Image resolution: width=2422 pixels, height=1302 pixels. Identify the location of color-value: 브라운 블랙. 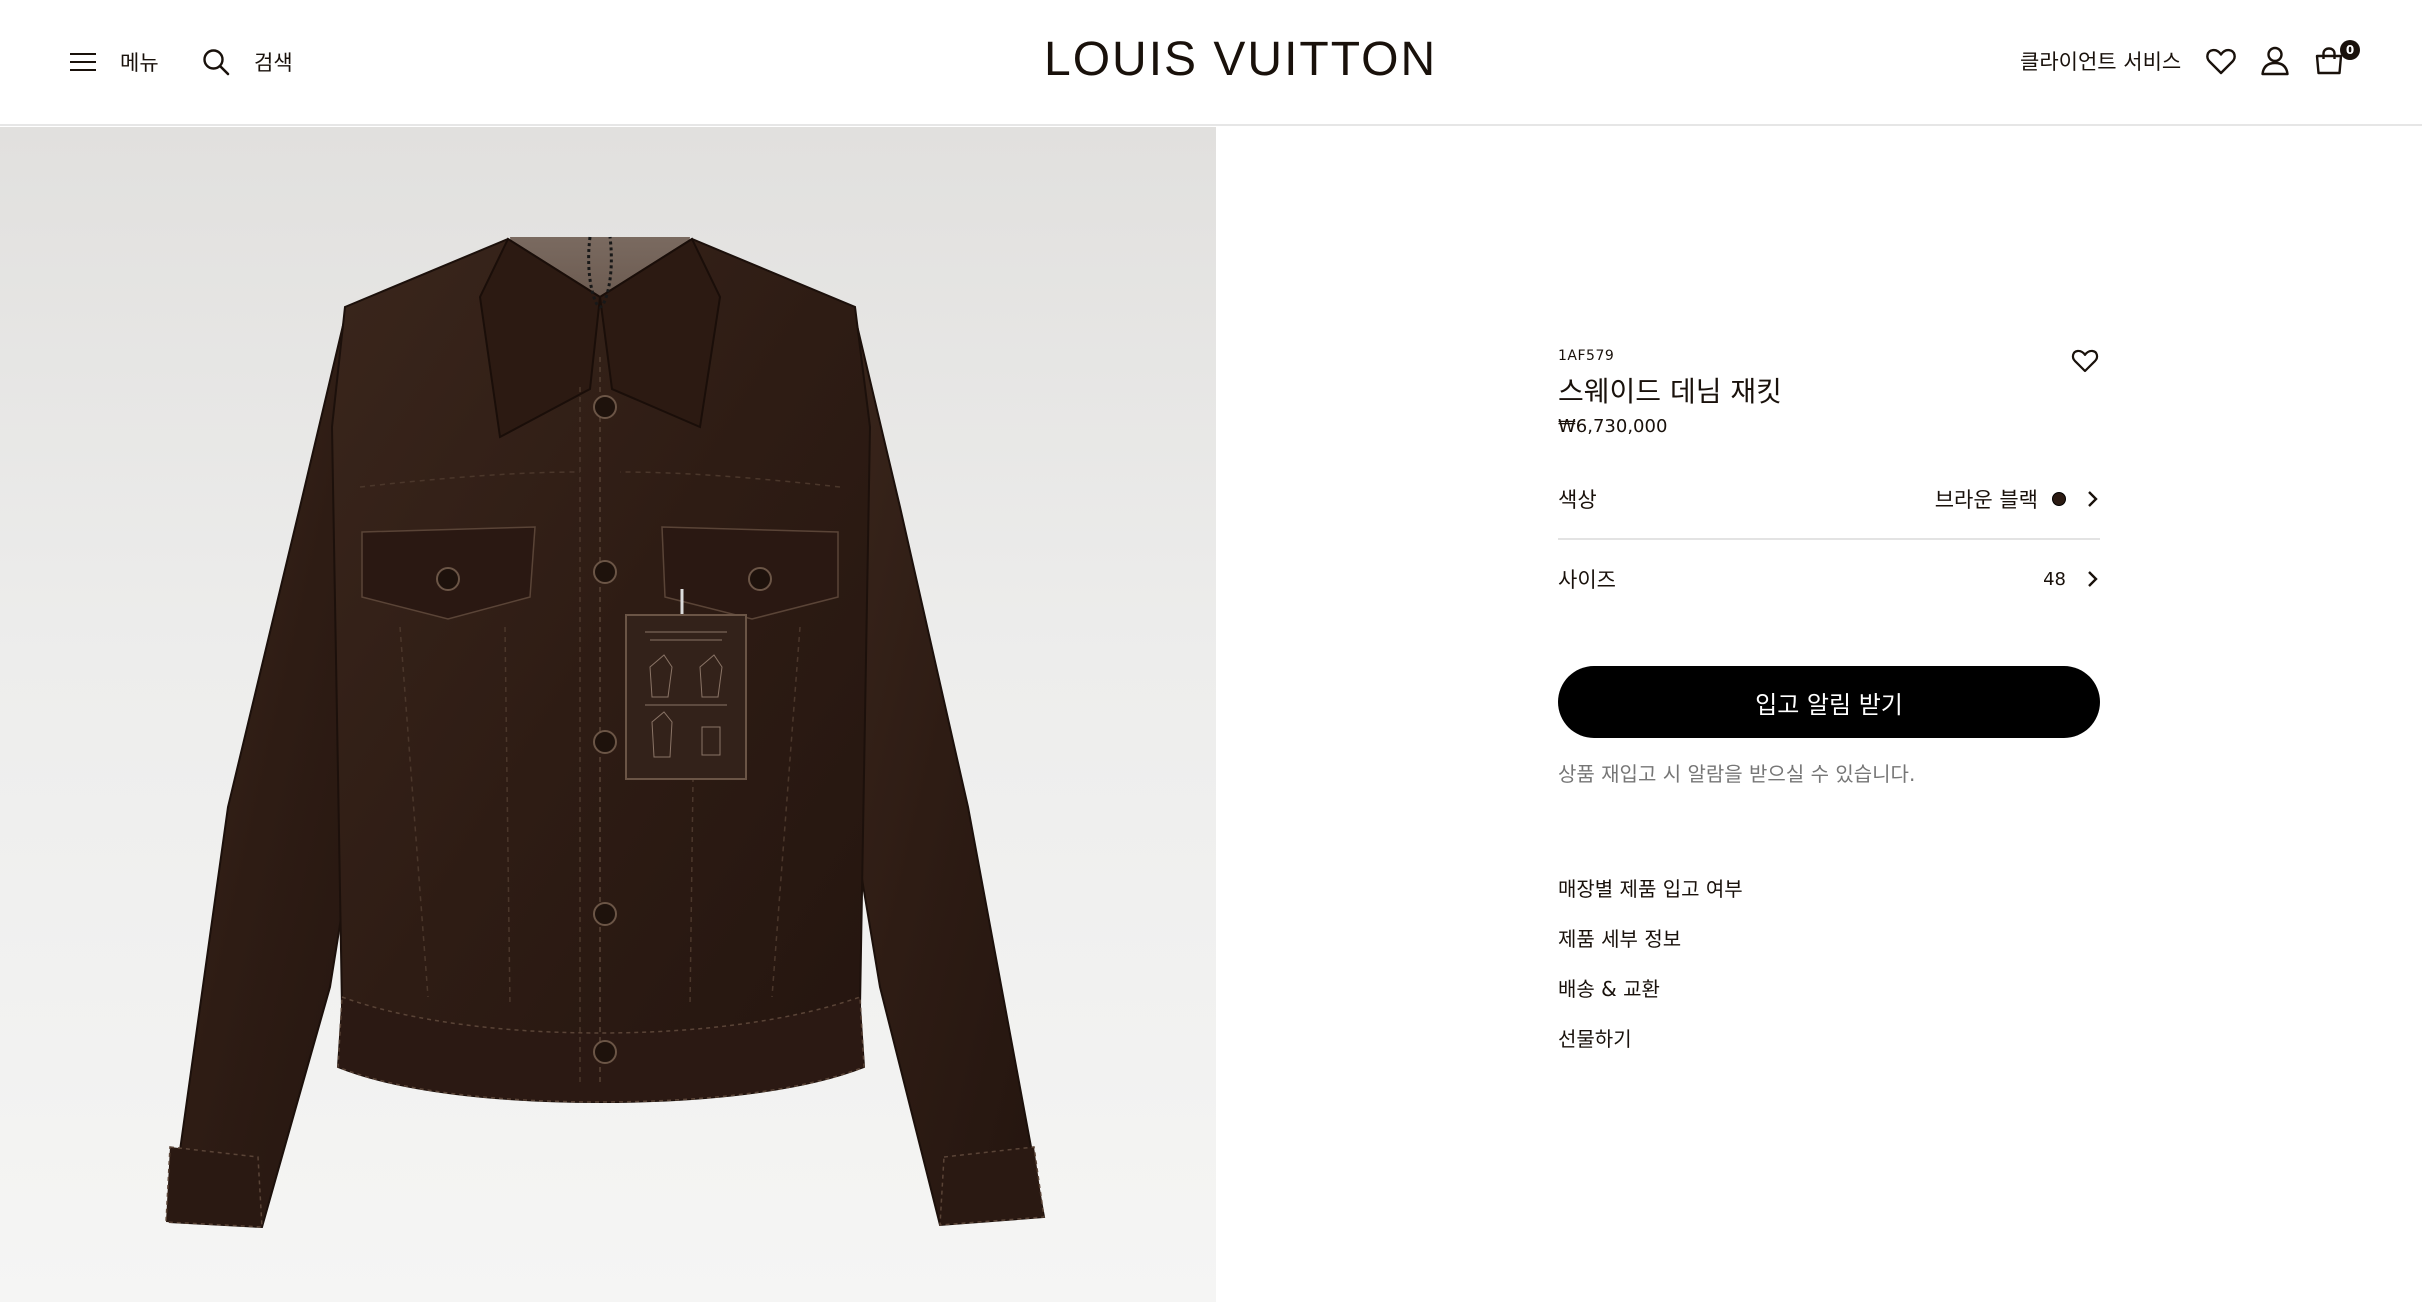
(1986, 500).